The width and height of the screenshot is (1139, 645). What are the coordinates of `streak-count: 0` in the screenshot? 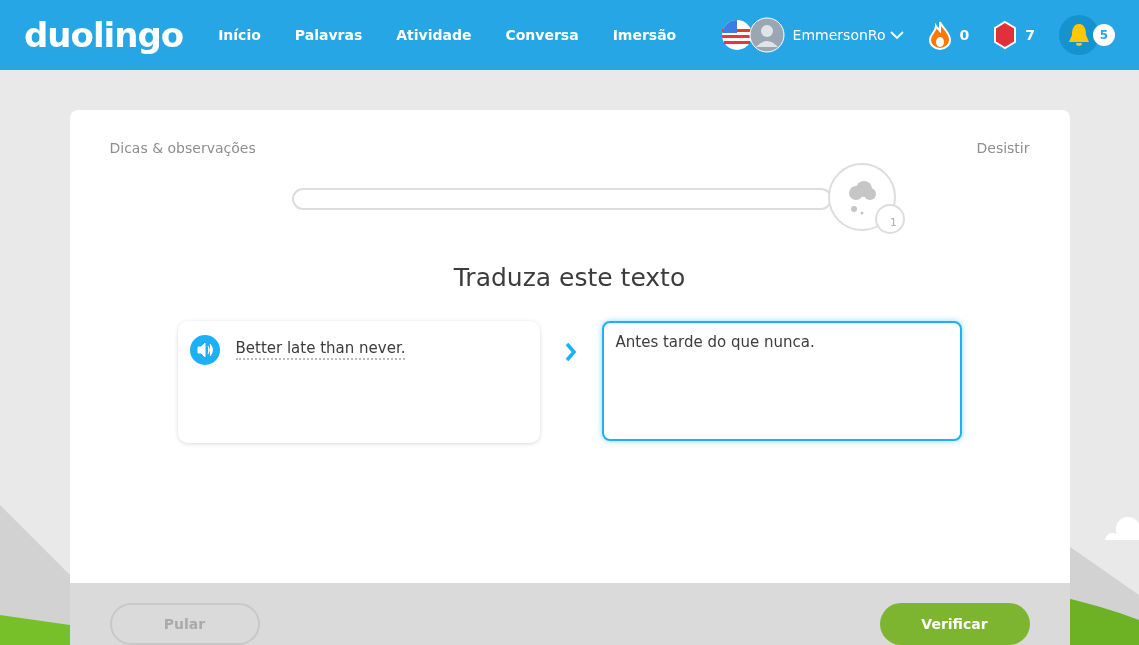 It's located at (964, 35).